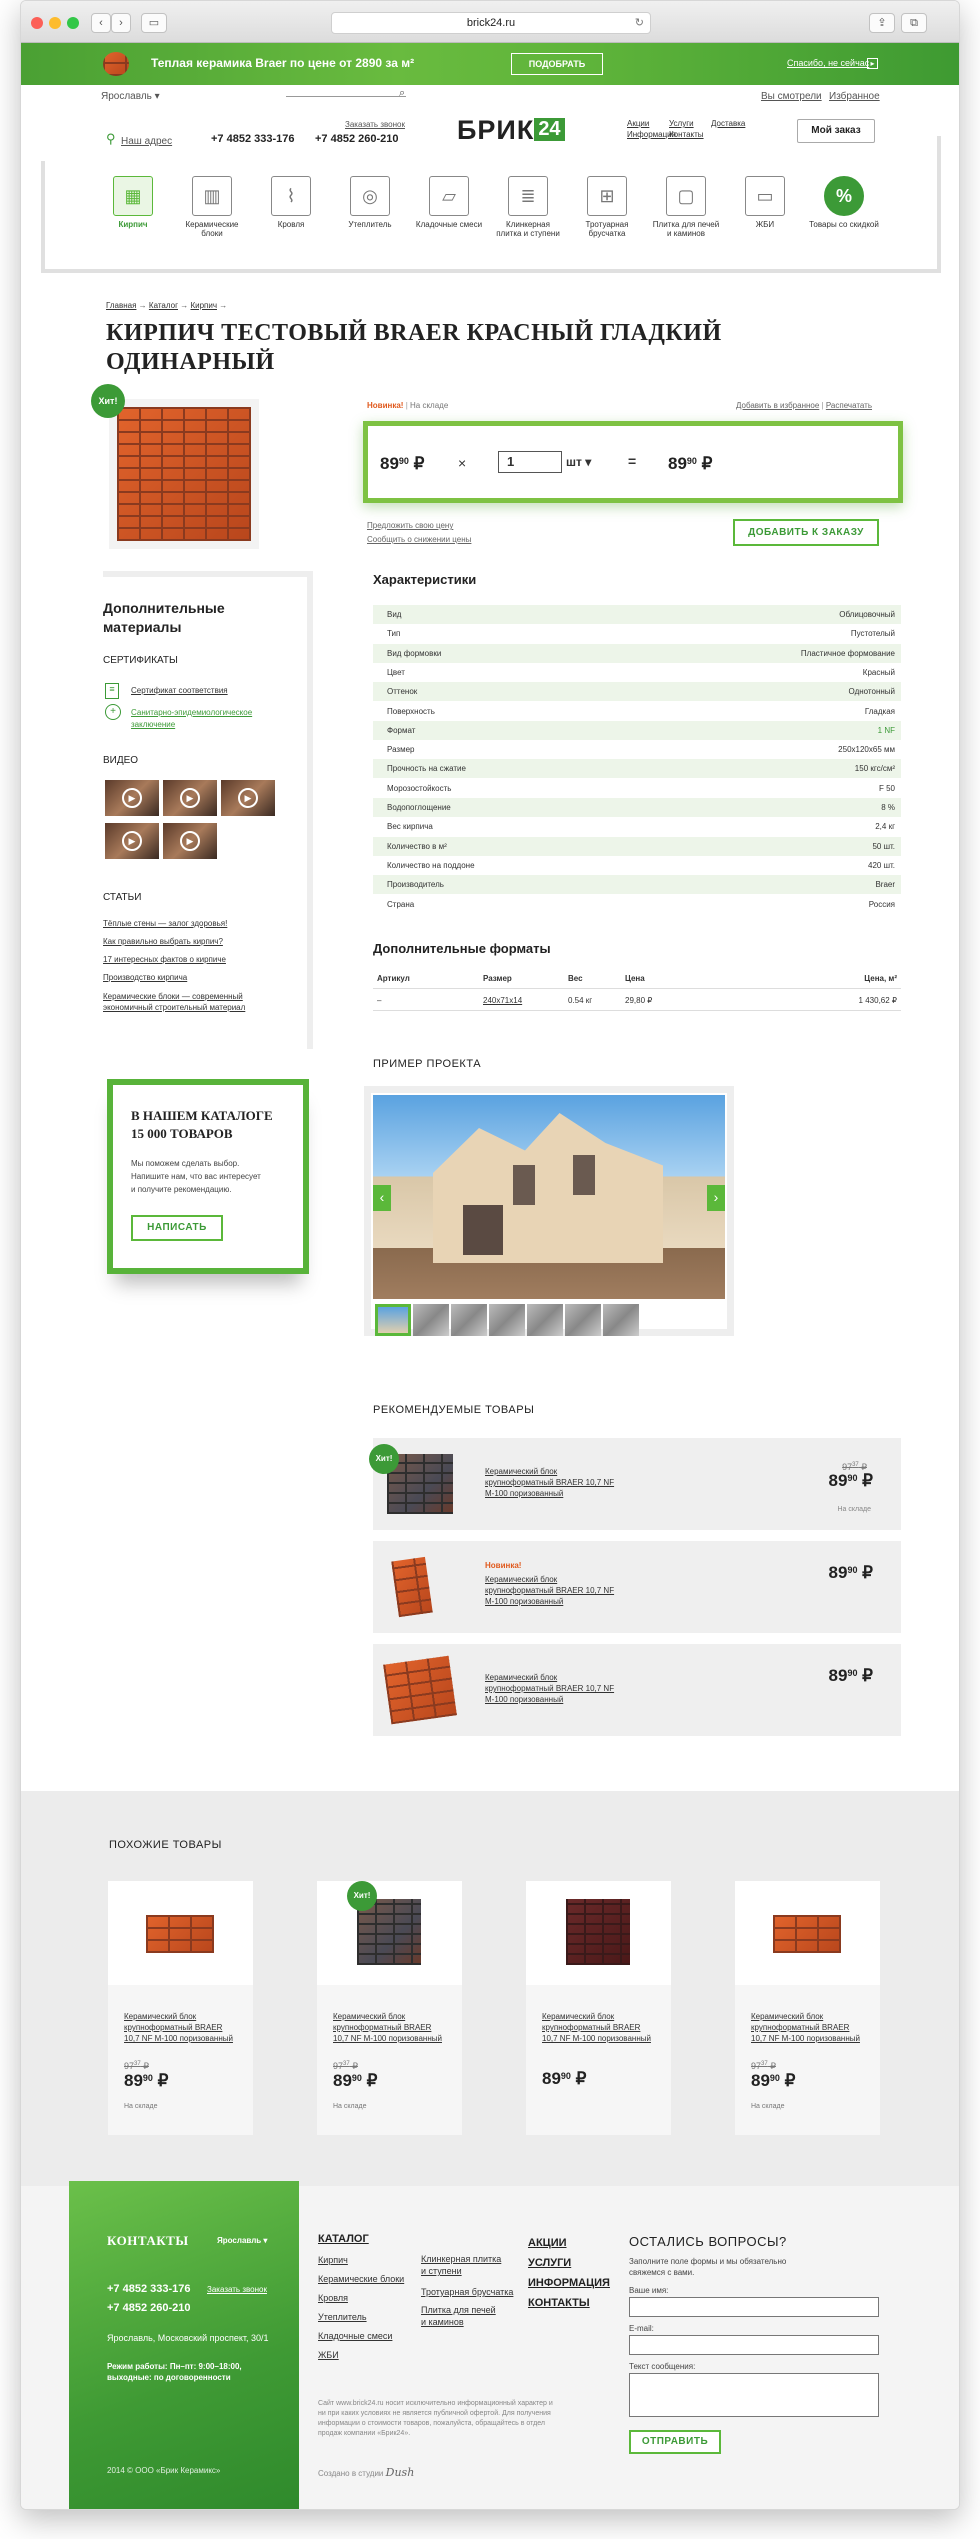  Describe the element at coordinates (179, 690) in the screenshot. I see `cert-link-1: Сертификат соответствия` at that location.